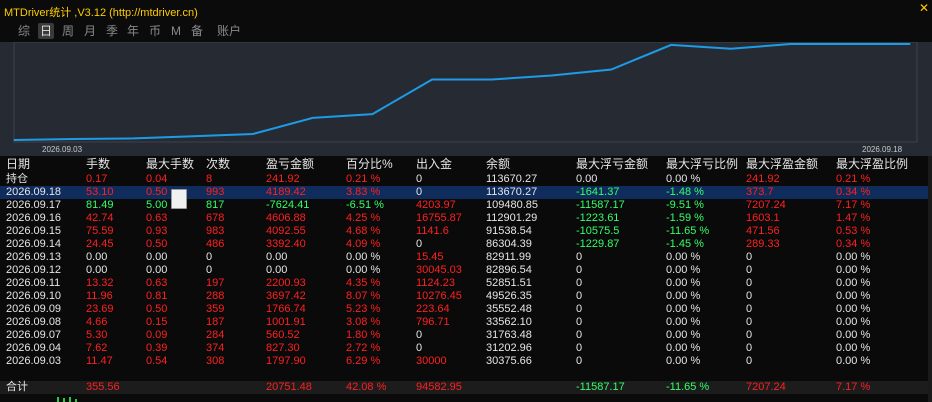 This screenshot has height=402, width=932. I want to click on column-header: 日期, so click(18, 164).